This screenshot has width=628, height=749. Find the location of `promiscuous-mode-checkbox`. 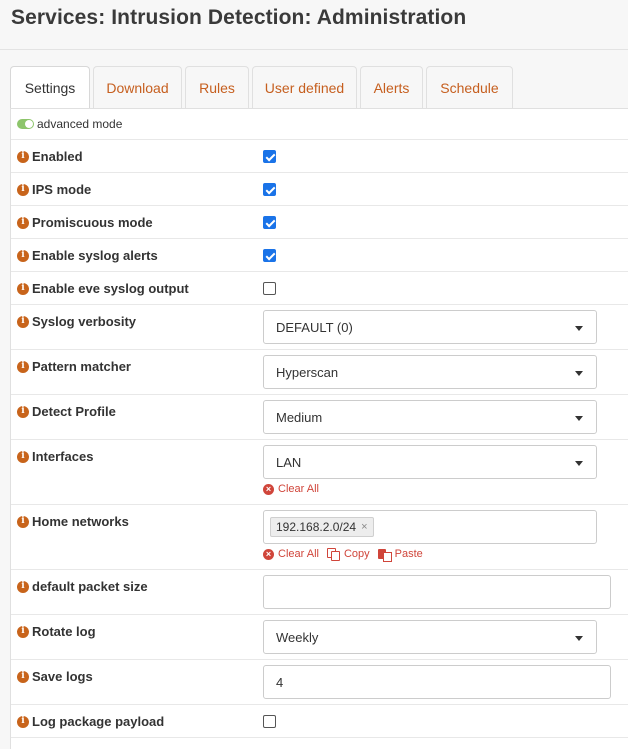

promiscuous-mode-checkbox is located at coordinates (269, 222).